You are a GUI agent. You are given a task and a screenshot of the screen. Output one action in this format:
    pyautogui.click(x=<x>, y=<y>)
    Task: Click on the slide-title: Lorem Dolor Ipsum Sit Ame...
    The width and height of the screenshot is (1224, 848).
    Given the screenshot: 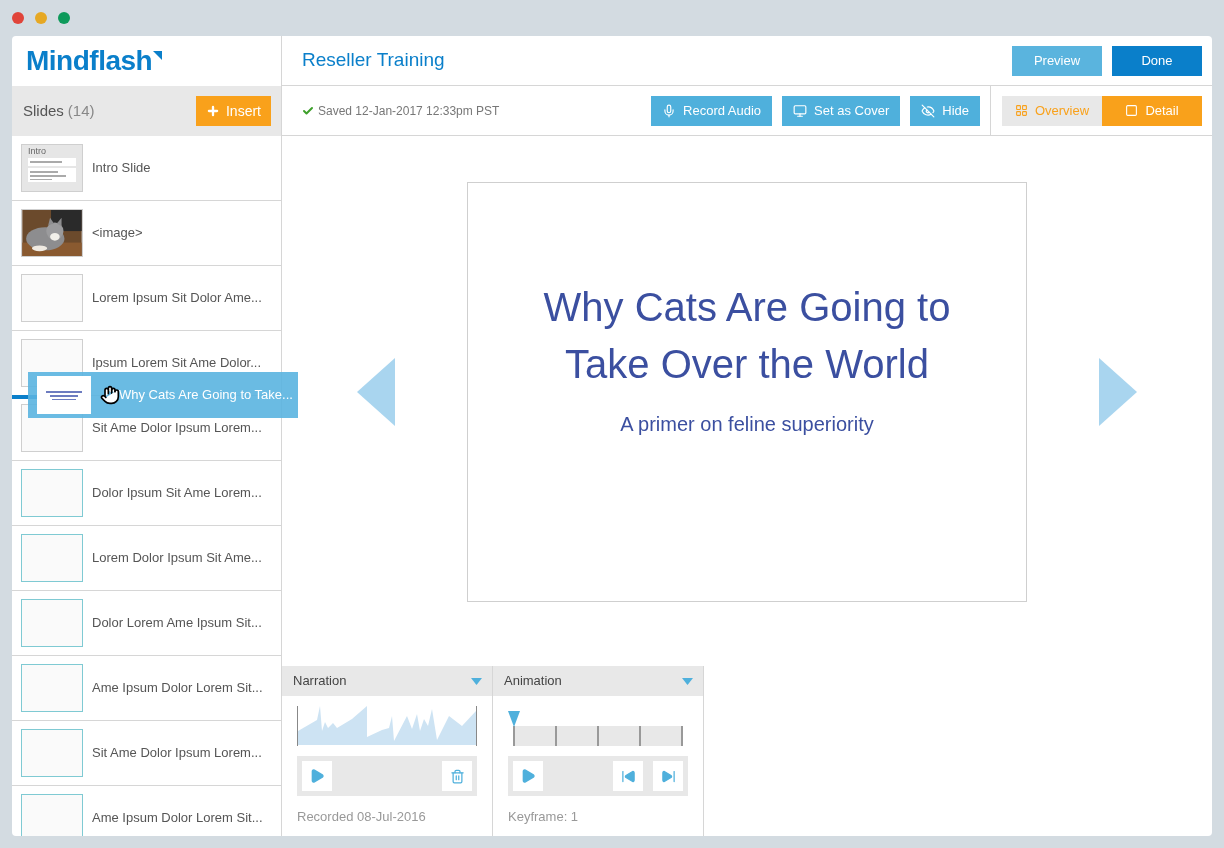 What is the action you would take?
    pyautogui.click(x=177, y=558)
    